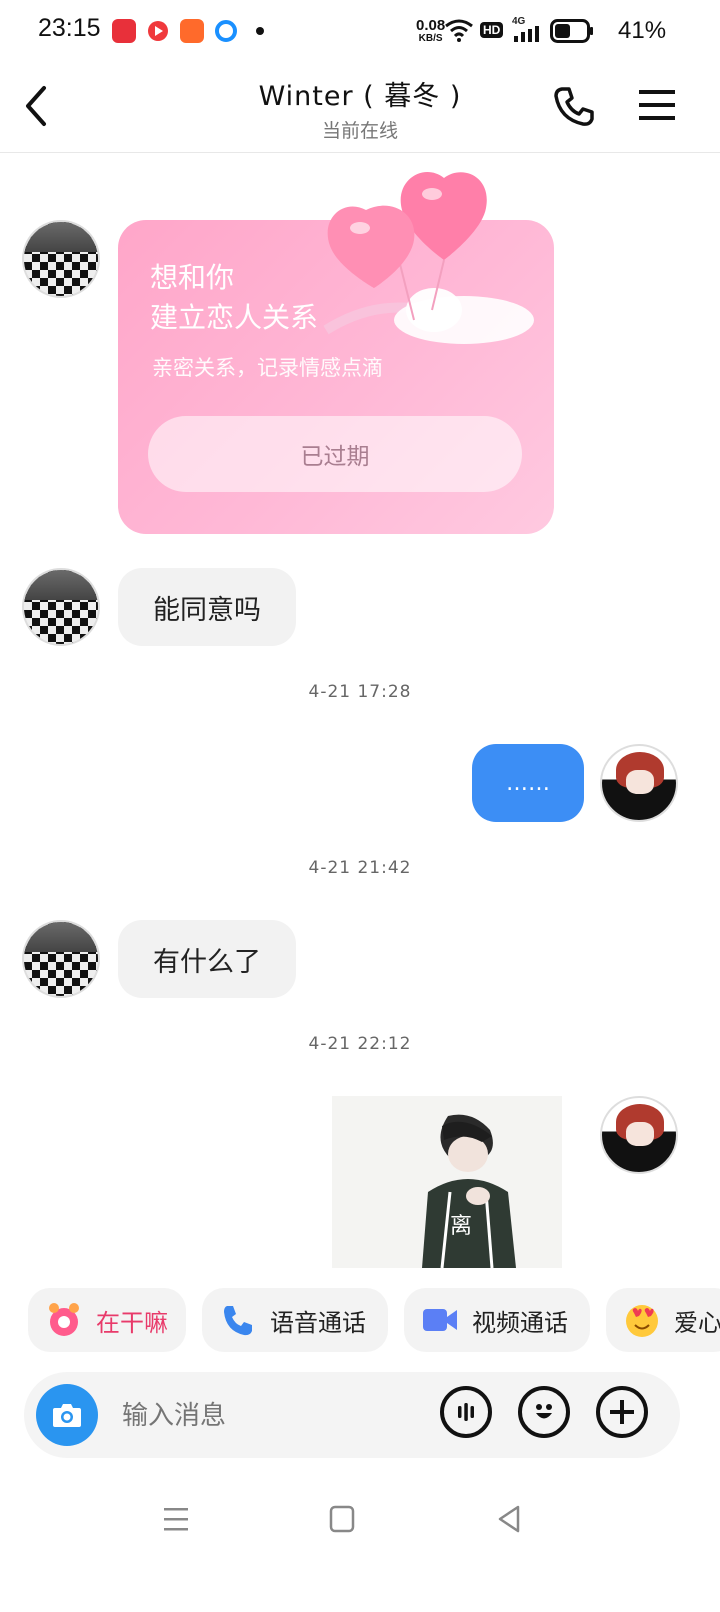  I want to click on menu-icon, so click(658, 105).